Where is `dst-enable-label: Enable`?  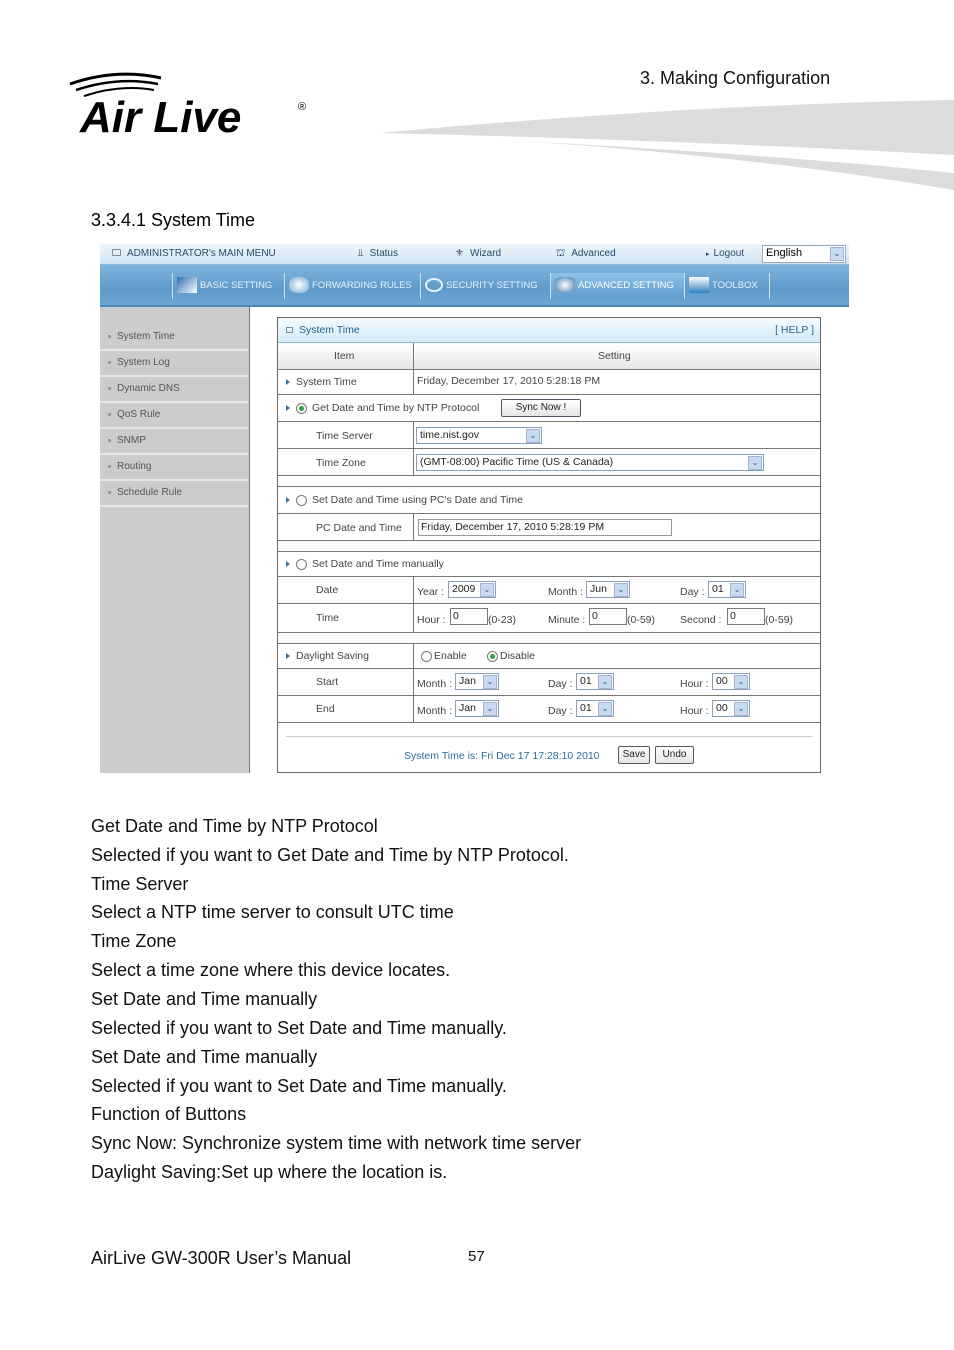 dst-enable-label: Enable is located at coordinates (450, 656).